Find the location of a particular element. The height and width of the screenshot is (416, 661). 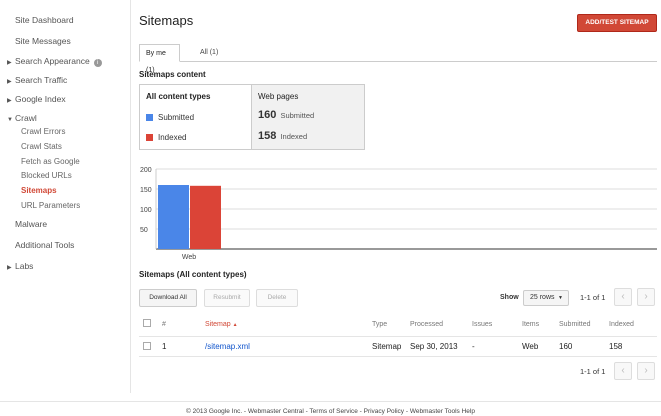

sidebar-item-label: Blocked URLs is located at coordinates (46, 175).